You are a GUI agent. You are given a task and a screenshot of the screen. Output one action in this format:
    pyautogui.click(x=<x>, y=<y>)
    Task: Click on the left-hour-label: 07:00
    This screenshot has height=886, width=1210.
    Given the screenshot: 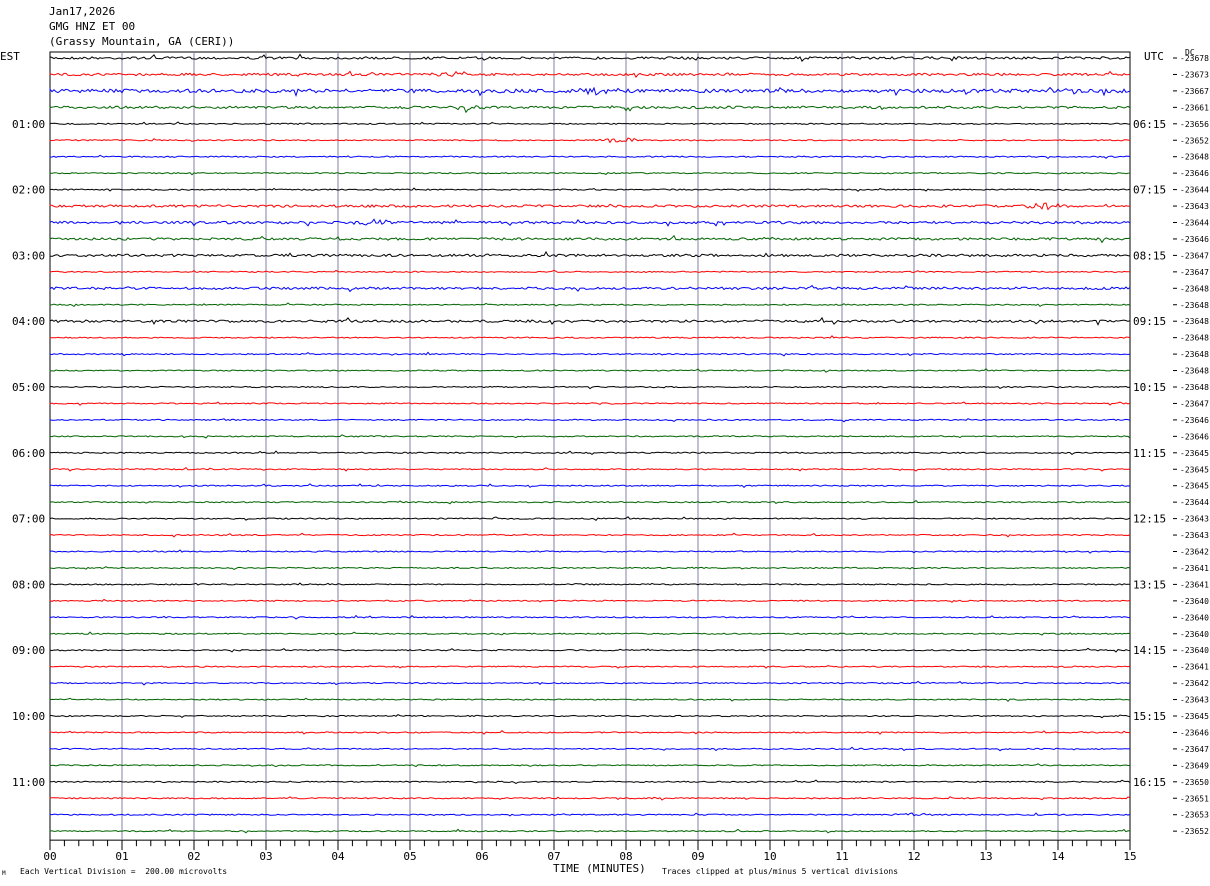 What is the action you would take?
    pyautogui.click(x=28, y=519)
    